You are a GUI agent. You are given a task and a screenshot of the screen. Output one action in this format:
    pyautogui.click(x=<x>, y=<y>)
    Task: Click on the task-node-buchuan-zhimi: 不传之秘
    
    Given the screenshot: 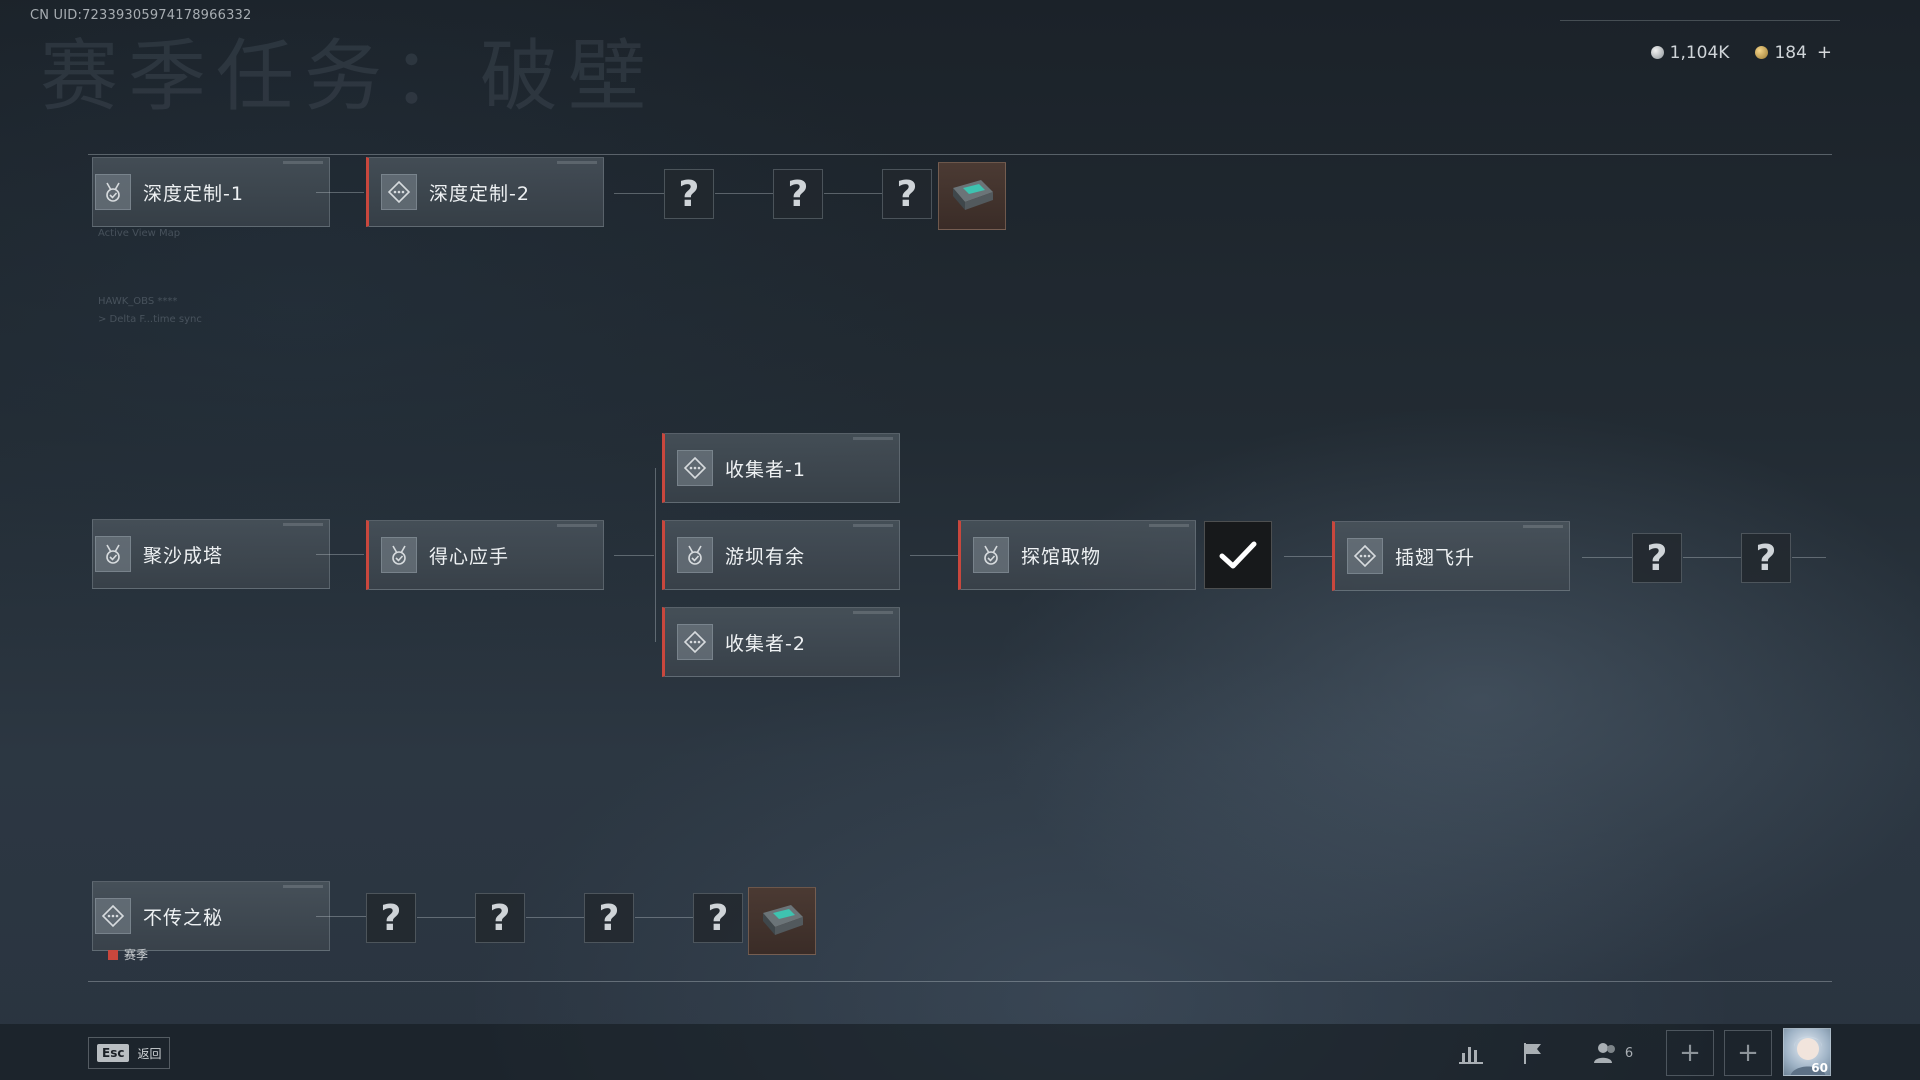 What is the action you would take?
    pyautogui.click(x=211, y=916)
    